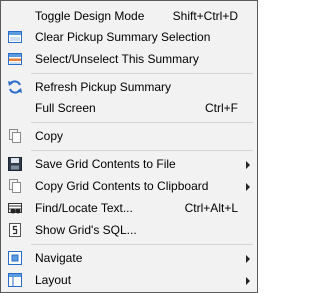  What do you see at coordinates (90, 16) in the screenshot?
I see `menu-item-label: Toggle Design Mode` at bounding box center [90, 16].